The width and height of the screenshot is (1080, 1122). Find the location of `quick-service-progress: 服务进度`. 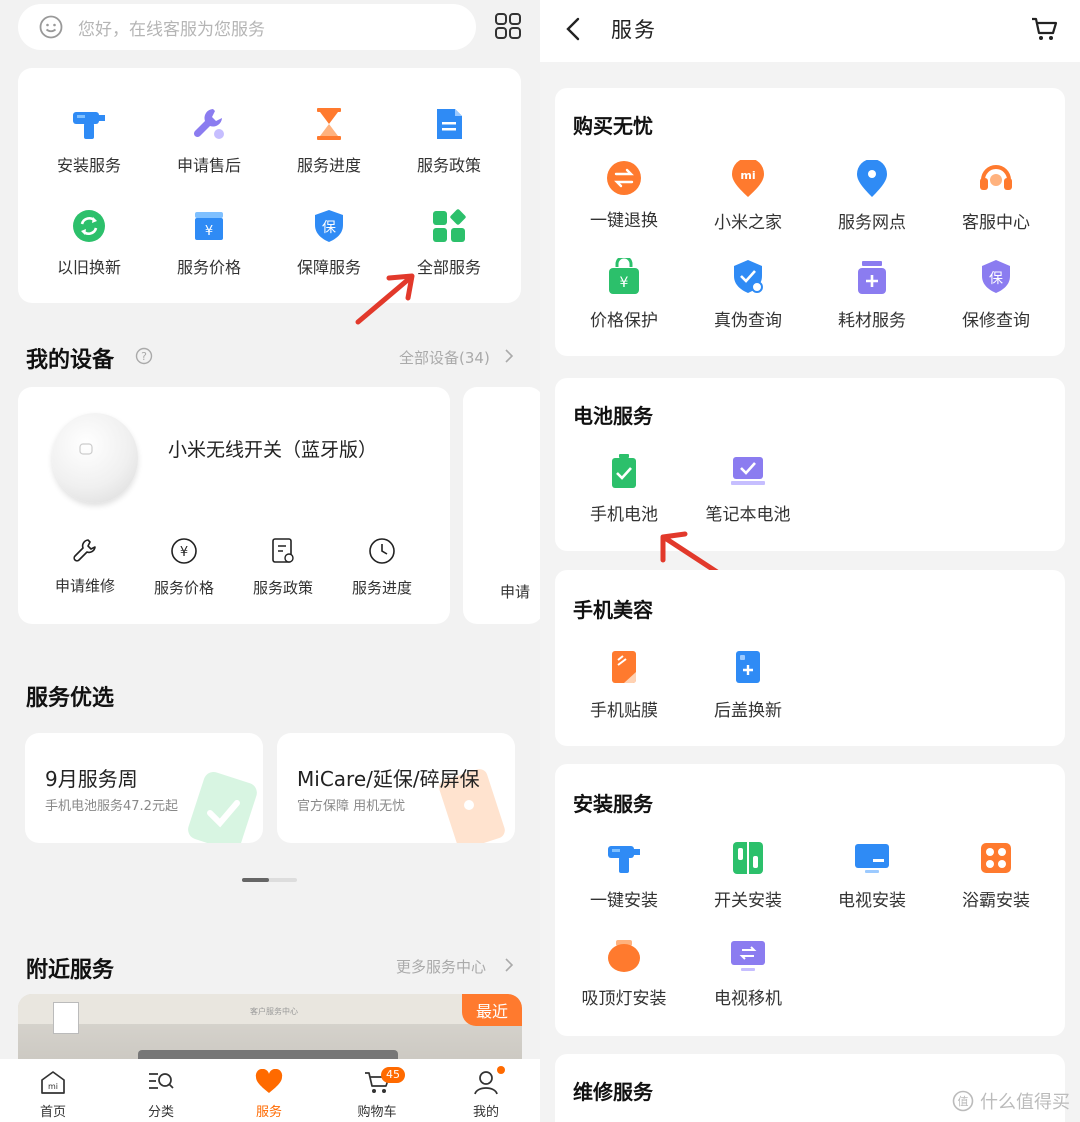

quick-service-progress: 服务进度 is located at coordinates (329, 141).